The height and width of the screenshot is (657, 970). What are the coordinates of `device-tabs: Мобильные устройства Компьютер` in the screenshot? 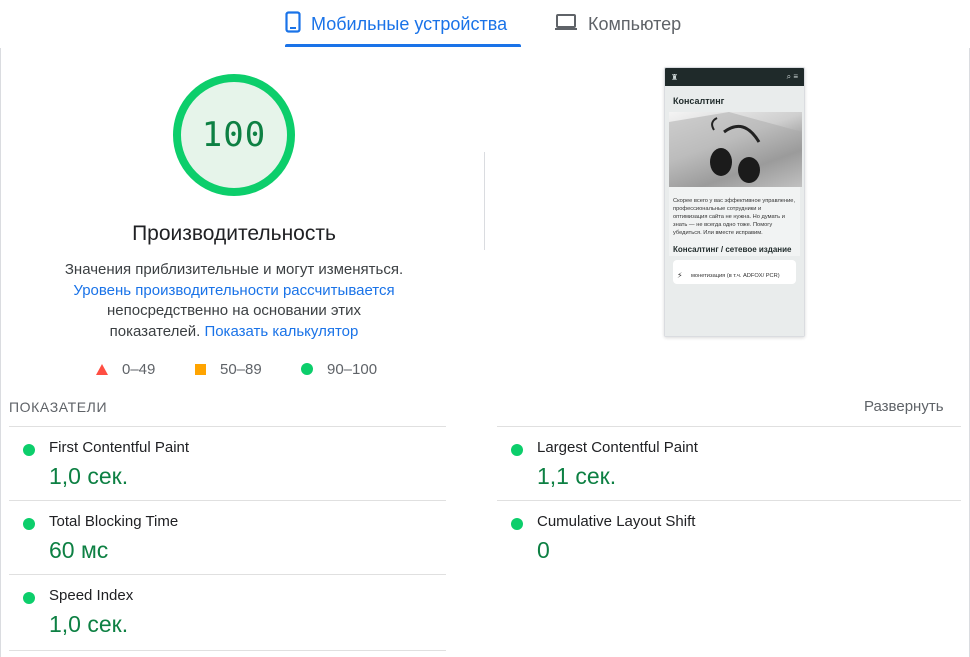 It's located at (485, 24).